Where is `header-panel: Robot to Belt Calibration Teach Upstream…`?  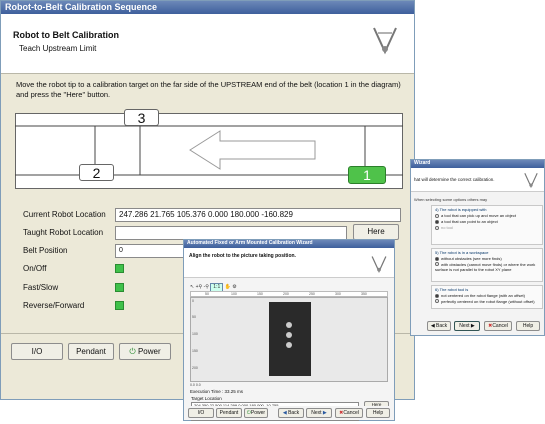
header-panel: Robot to Belt Calibration Teach Upstream… is located at coordinates (207, 44).